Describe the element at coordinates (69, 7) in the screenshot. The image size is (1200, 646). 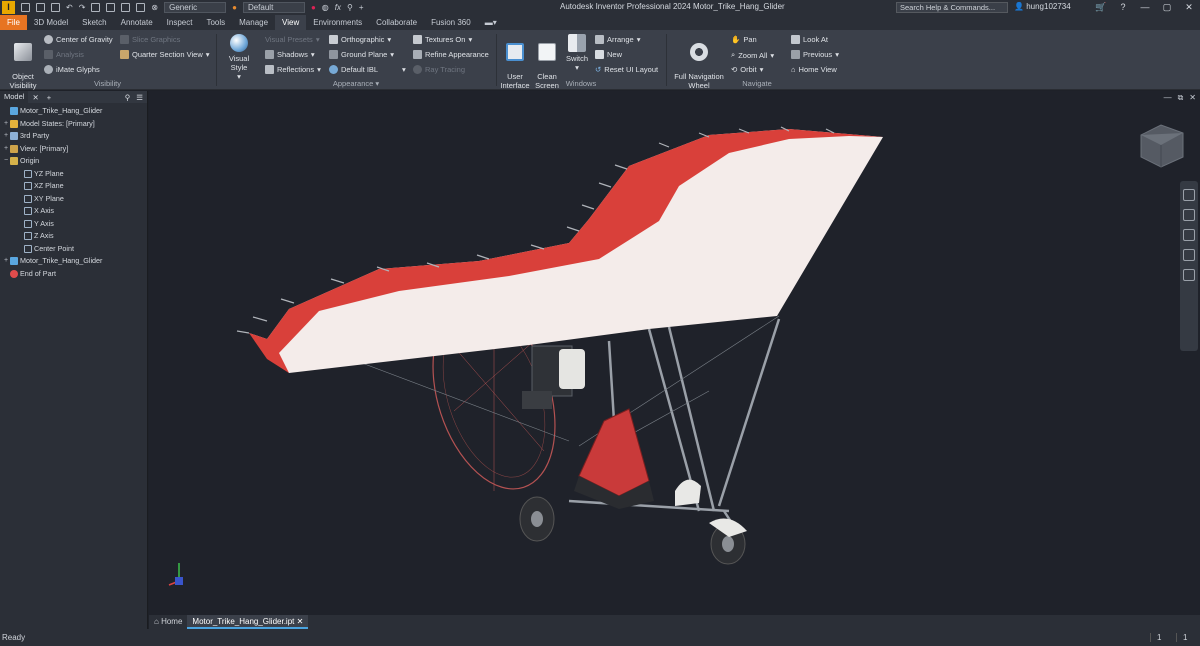
I see `undo-icon: ↶` at that location.